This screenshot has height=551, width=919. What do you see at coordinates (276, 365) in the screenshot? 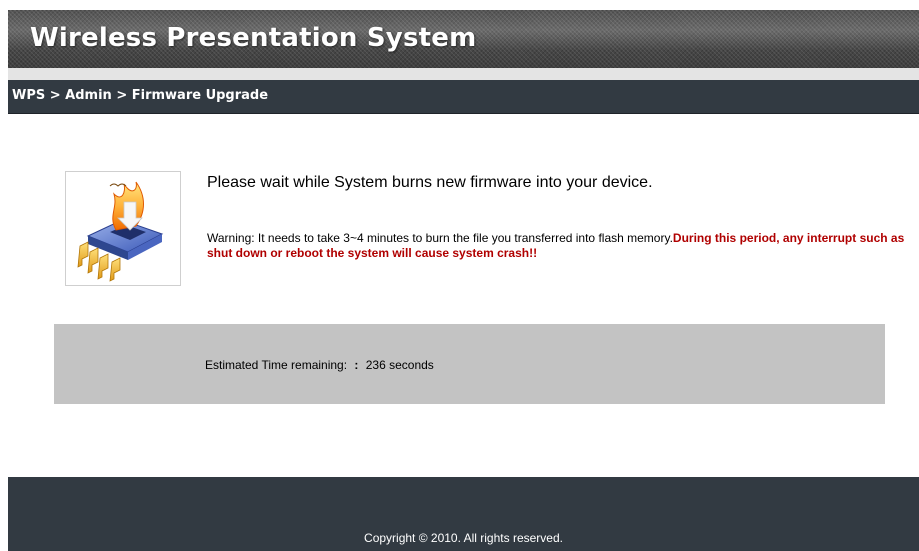
I see `estimated-time-label: Estimated Time remaining:` at bounding box center [276, 365].